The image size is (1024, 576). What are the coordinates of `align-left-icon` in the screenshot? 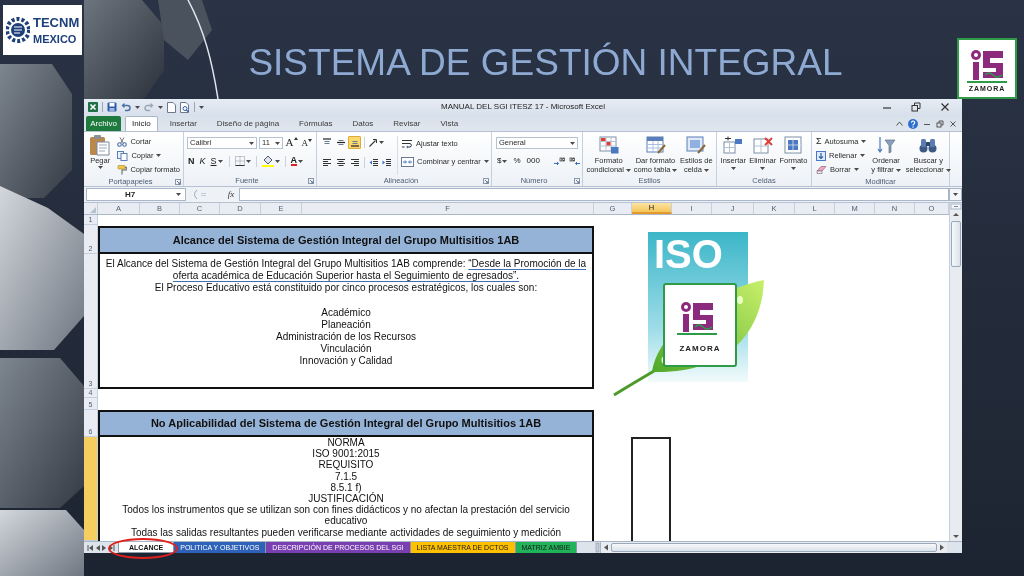 It's located at (326, 162).